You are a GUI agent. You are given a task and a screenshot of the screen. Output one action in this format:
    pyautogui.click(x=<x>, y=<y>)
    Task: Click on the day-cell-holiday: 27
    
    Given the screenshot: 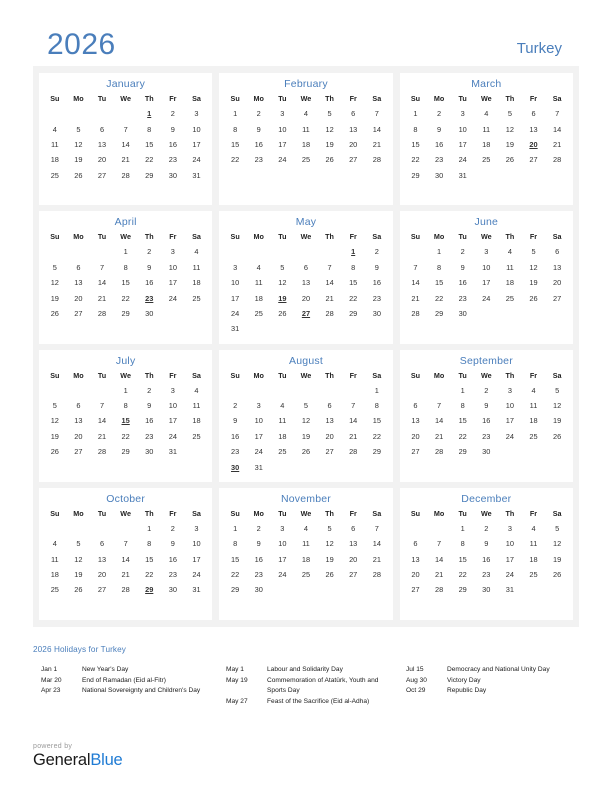 What is the action you would take?
    pyautogui.click(x=306, y=313)
    